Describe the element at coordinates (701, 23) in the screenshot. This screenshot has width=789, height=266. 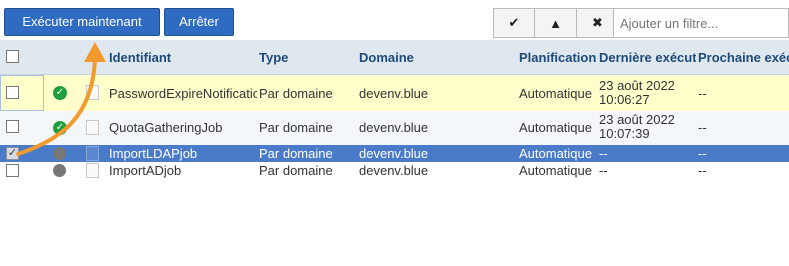
I see `filter-input` at that location.